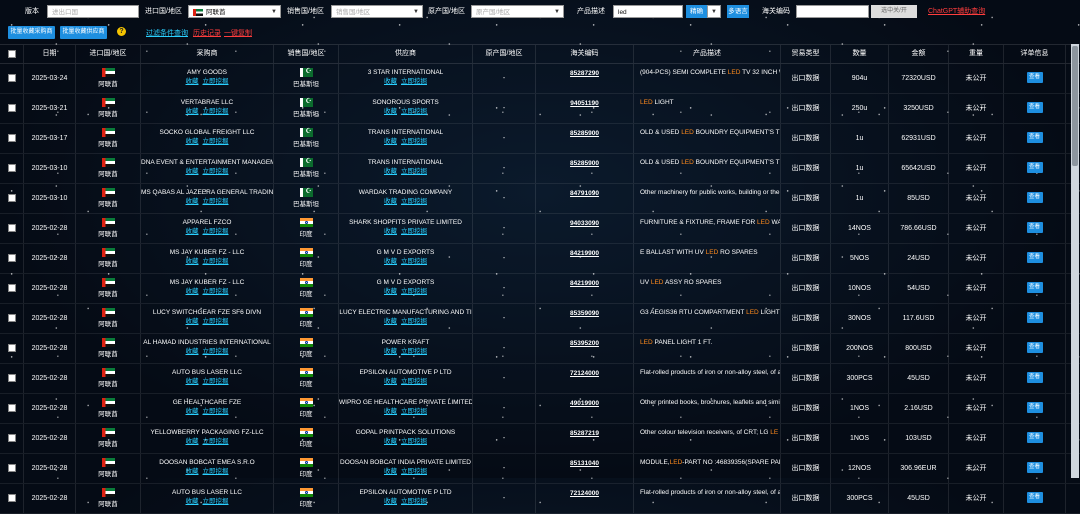 The image size is (1080, 514). I want to click on import-country-select: 阿联酋 ▼, so click(234, 11).